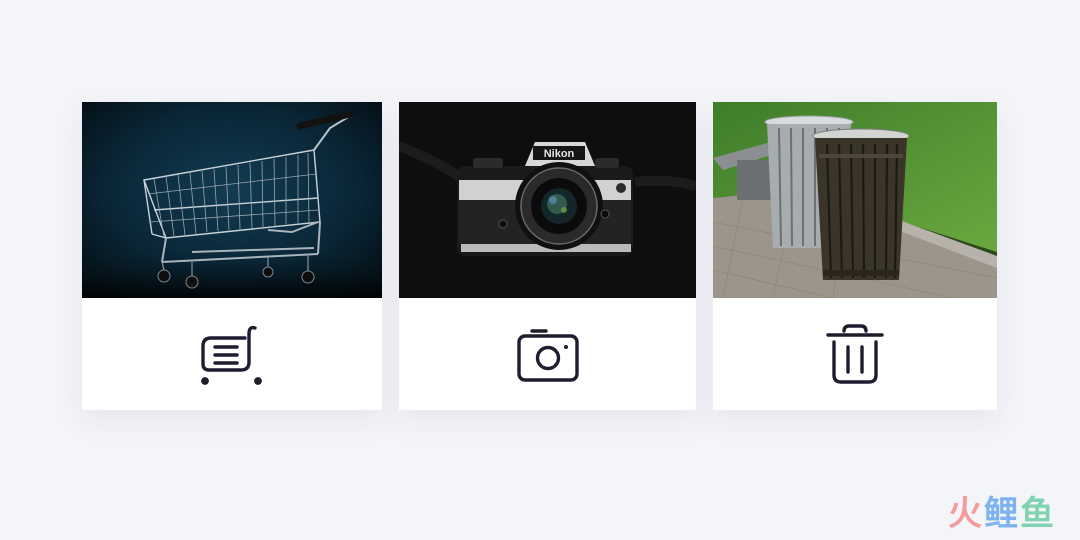 This screenshot has width=1080, height=540. I want to click on shopping-cart-icon, so click(231, 355).